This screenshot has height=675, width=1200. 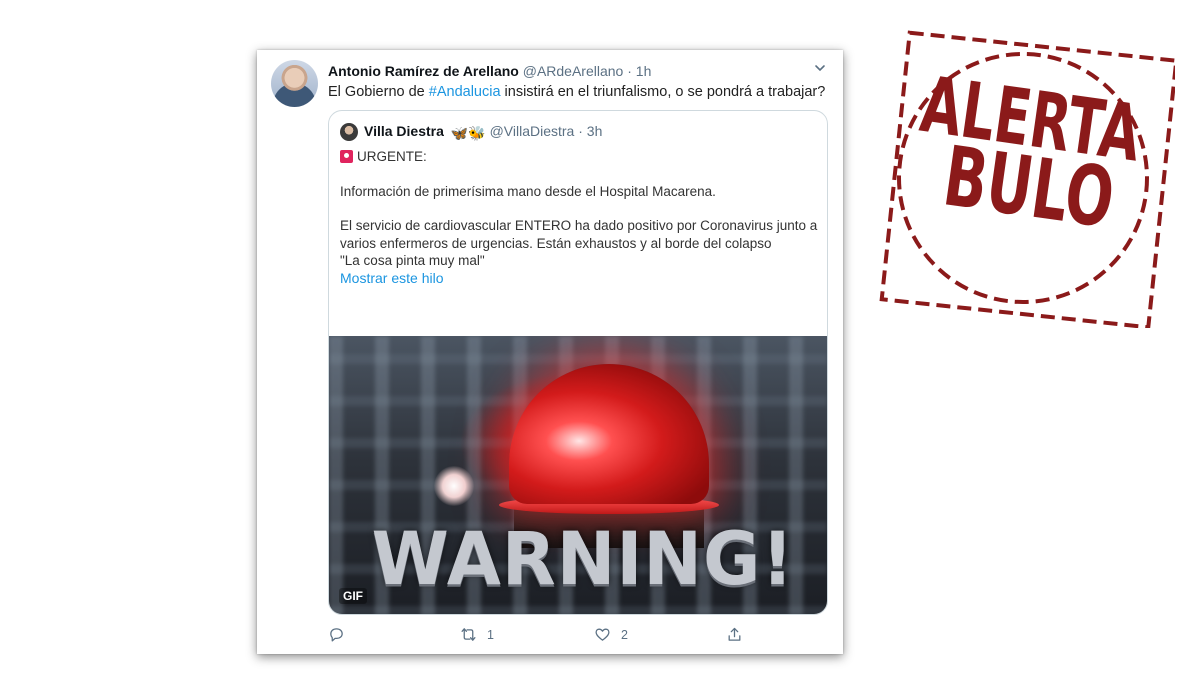 I want to click on gif-caption: WARNING!, so click(x=583, y=559).